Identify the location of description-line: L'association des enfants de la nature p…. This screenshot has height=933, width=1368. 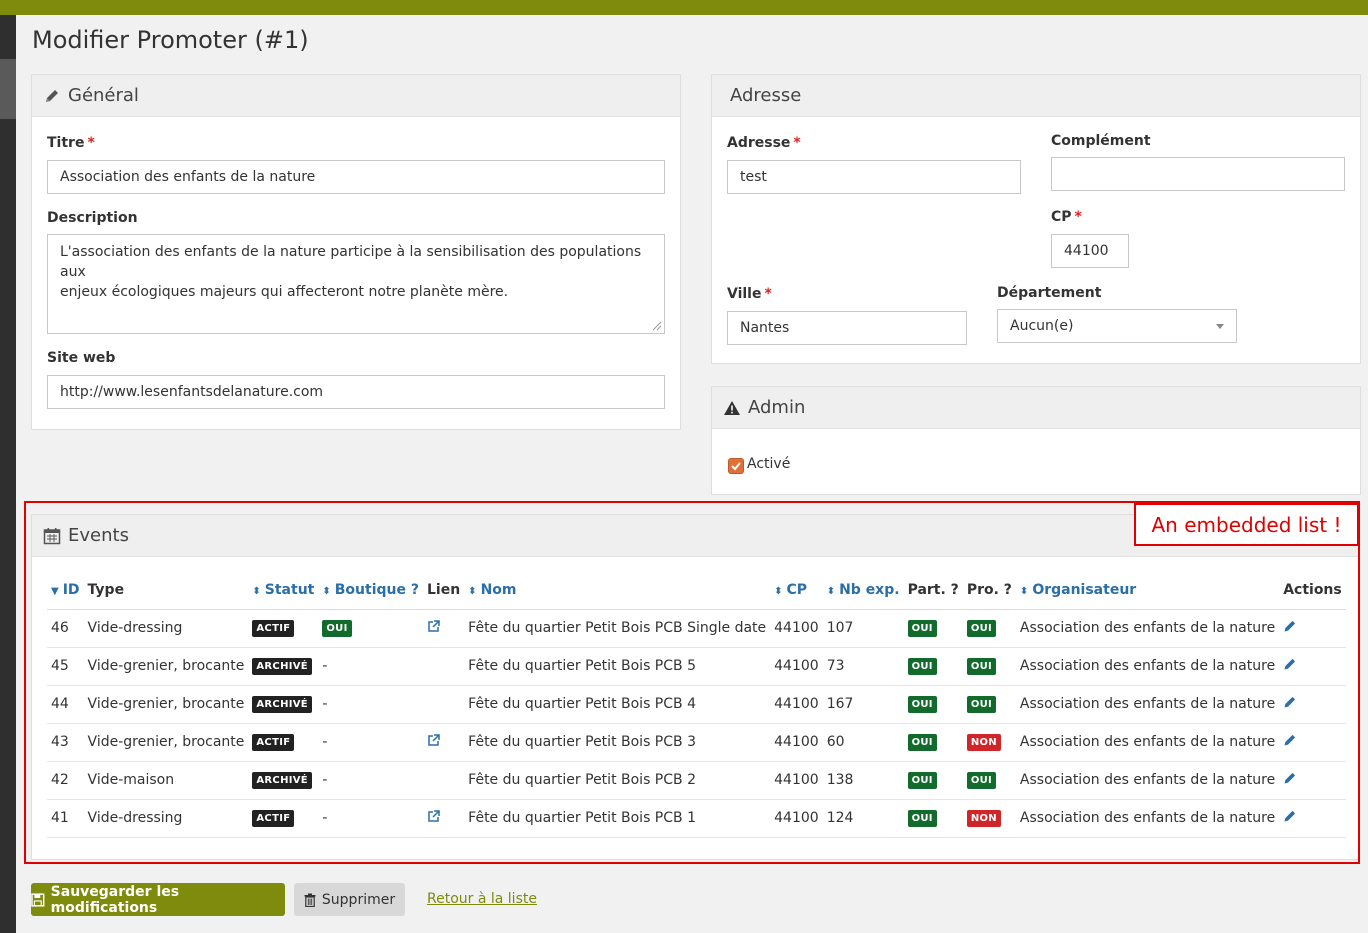
(351, 262).